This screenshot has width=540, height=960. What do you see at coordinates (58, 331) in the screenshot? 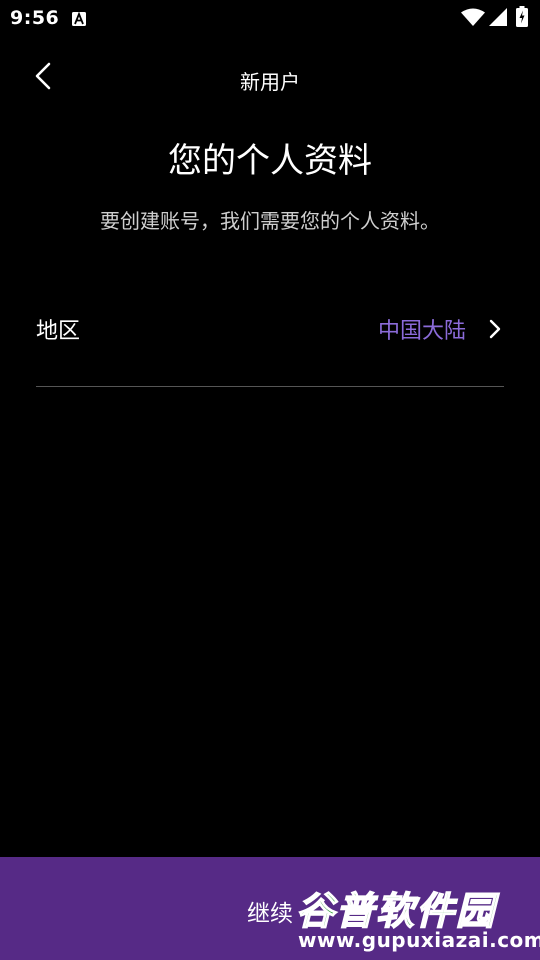
I see `region-label: 地区` at bounding box center [58, 331].